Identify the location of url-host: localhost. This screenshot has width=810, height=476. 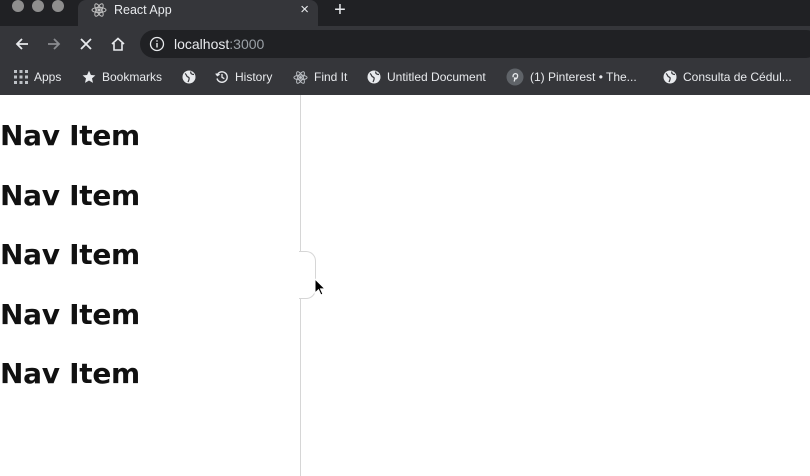
(202, 44).